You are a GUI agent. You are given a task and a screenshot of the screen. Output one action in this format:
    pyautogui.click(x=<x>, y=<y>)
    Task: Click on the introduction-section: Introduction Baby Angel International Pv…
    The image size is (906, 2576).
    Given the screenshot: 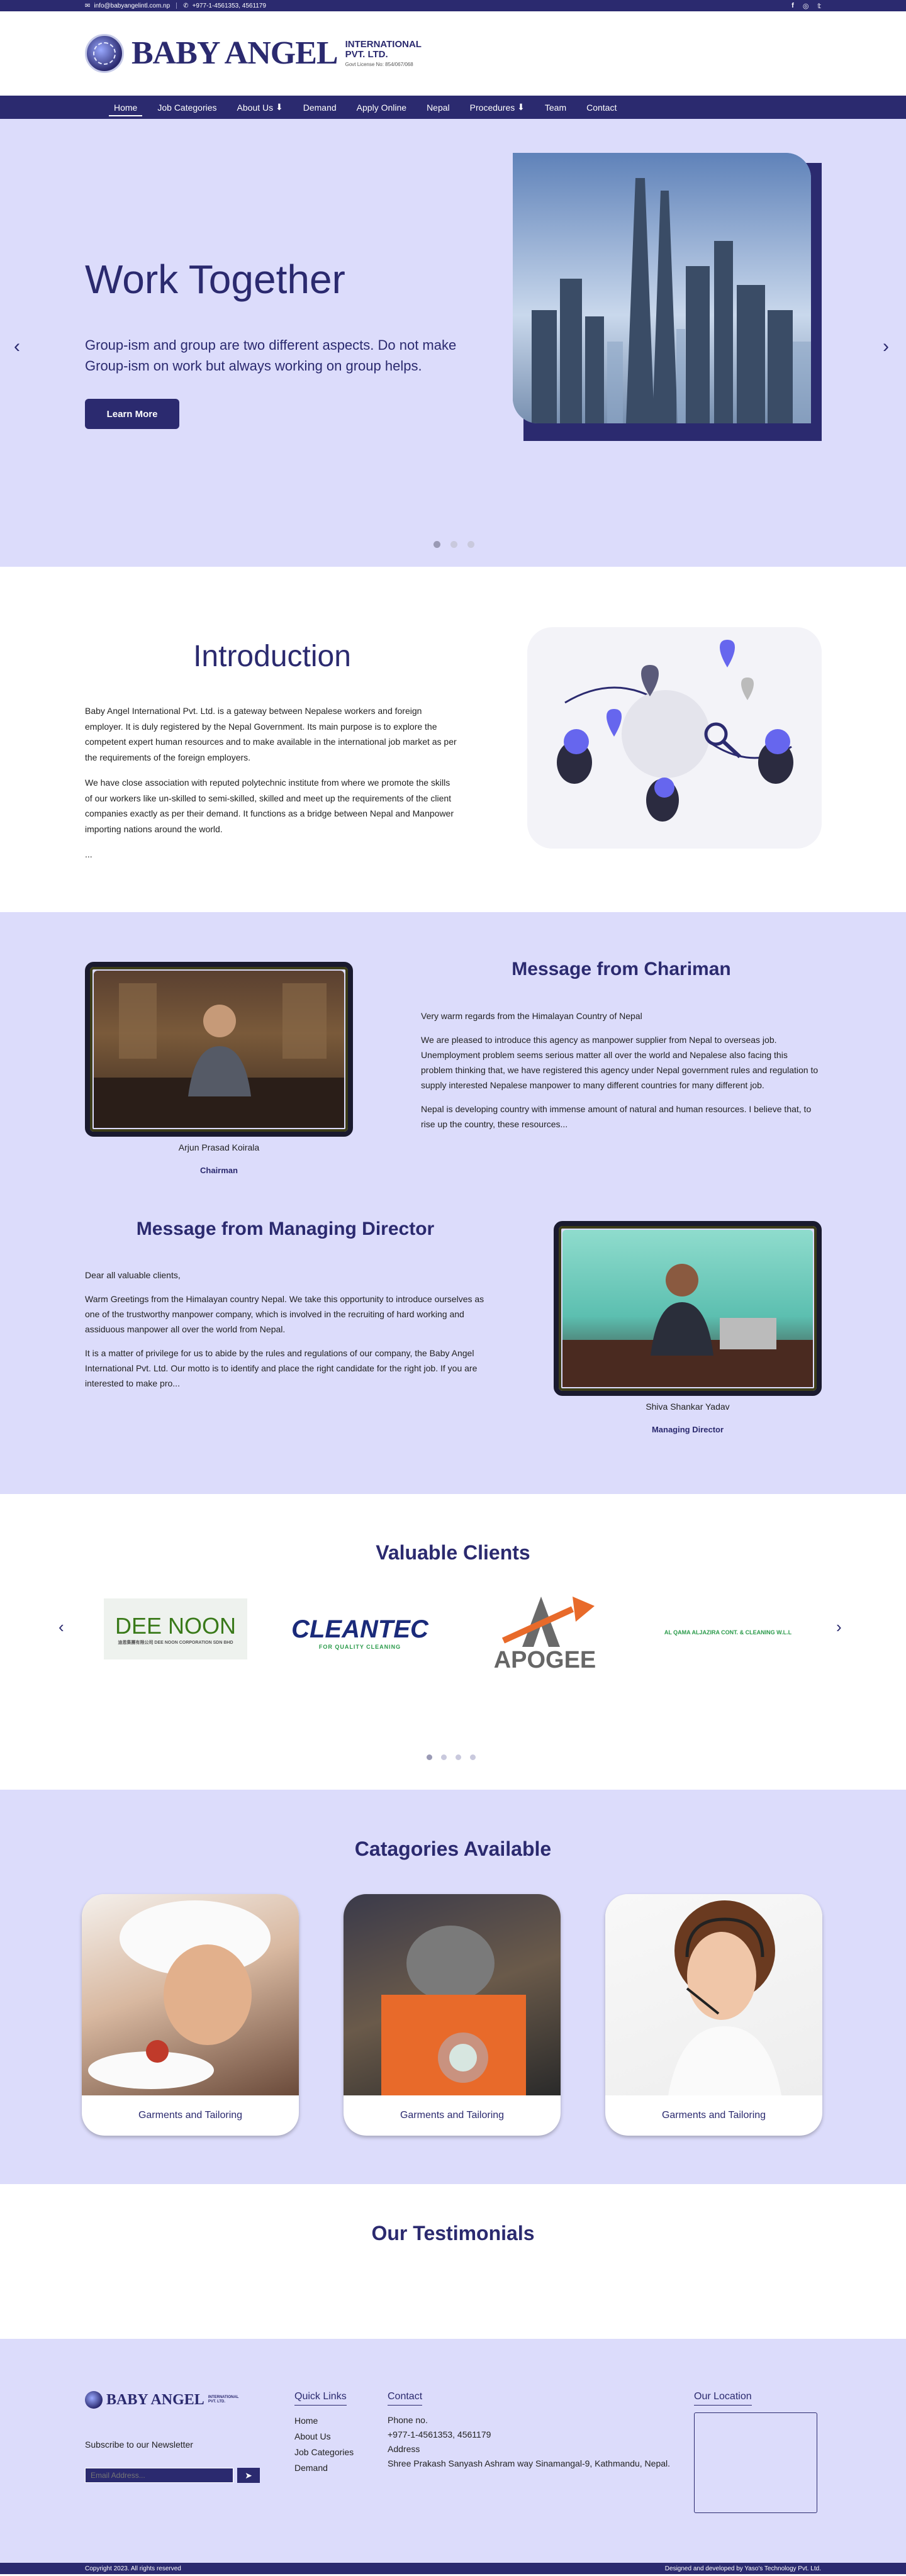 What is the action you would take?
    pyautogui.click(x=453, y=739)
    